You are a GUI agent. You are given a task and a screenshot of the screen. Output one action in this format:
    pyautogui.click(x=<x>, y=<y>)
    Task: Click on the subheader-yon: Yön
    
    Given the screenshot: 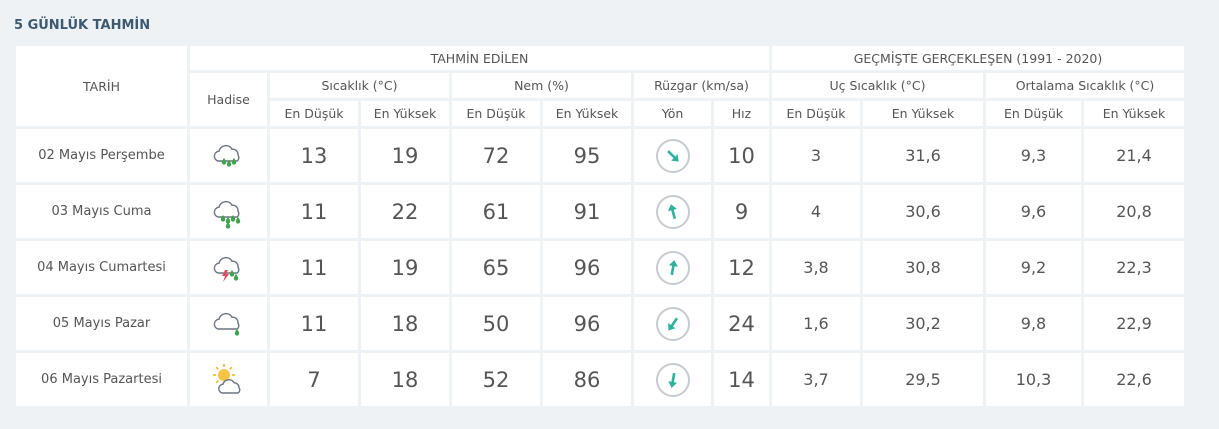 What is the action you would take?
    pyautogui.click(x=672, y=113)
    